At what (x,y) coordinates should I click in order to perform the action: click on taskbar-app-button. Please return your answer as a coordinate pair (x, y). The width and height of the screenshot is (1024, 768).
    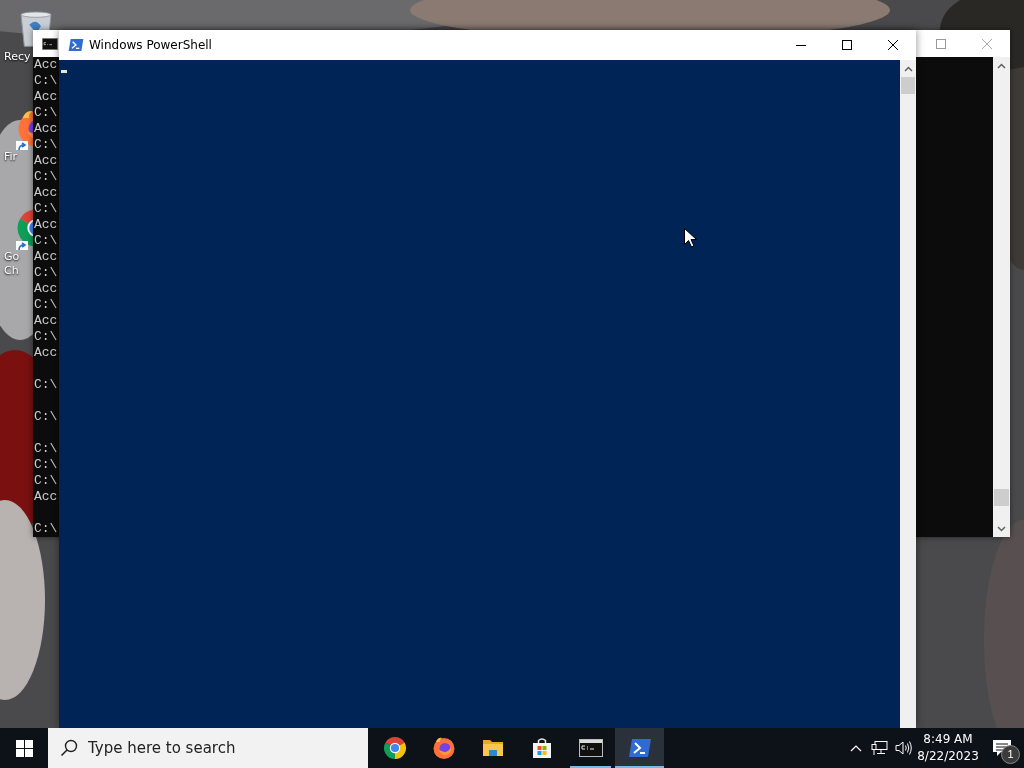
    Looking at the image, I should click on (639, 748).